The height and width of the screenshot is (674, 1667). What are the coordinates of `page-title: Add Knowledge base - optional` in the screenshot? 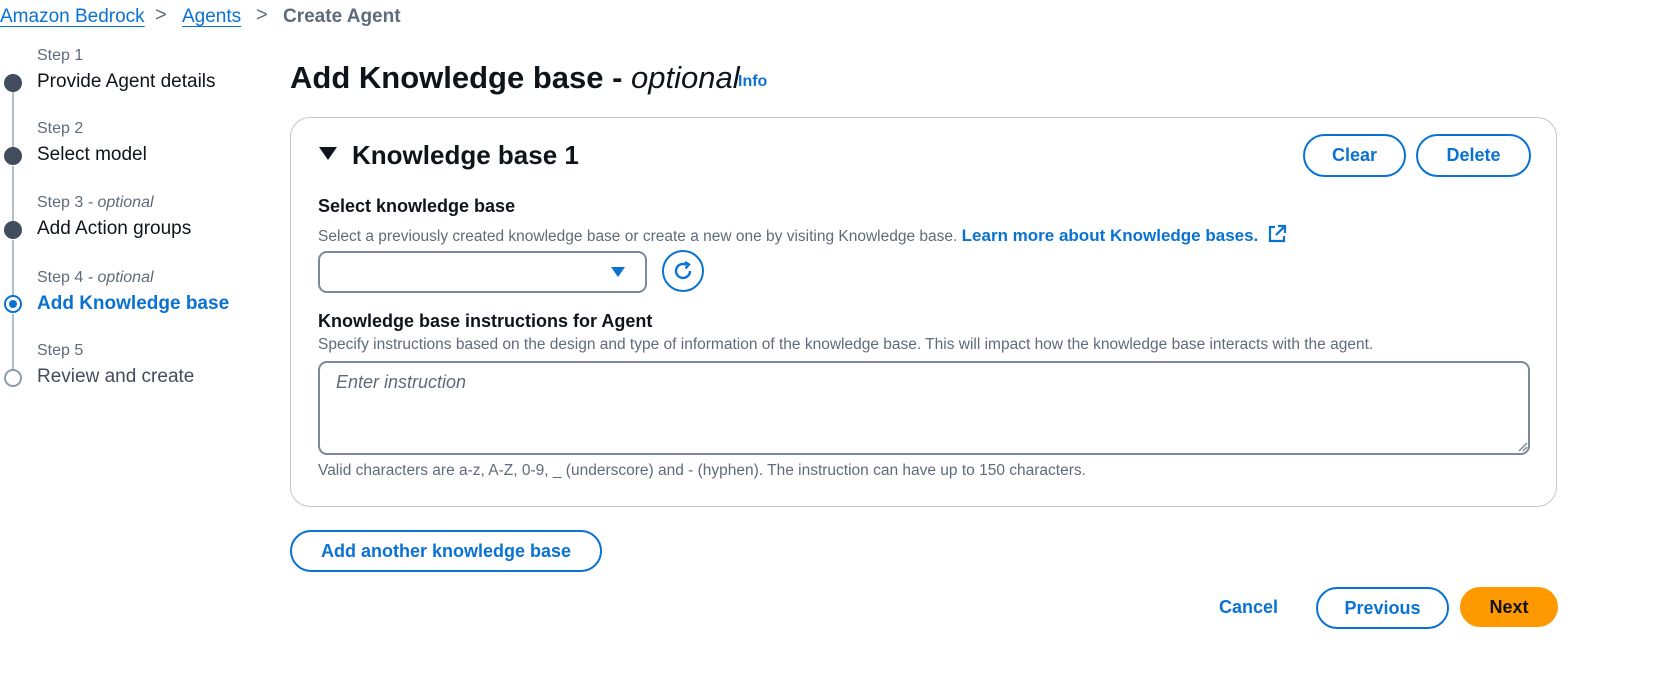 It's located at (515, 78).